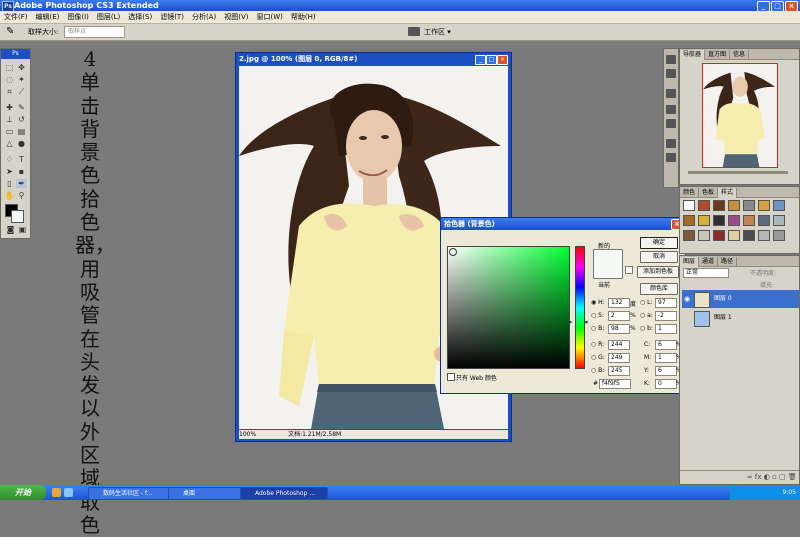 This screenshot has height=537, width=800. I want to click on quicklaunch-desktop-icon, so click(68, 492).